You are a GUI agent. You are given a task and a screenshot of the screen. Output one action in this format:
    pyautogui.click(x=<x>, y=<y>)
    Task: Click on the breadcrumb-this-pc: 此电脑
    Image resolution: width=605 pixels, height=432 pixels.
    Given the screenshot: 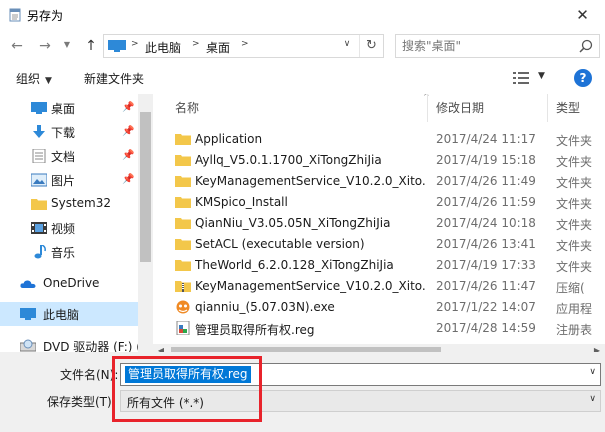 What is the action you would take?
    pyautogui.click(x=163, y=47)
    